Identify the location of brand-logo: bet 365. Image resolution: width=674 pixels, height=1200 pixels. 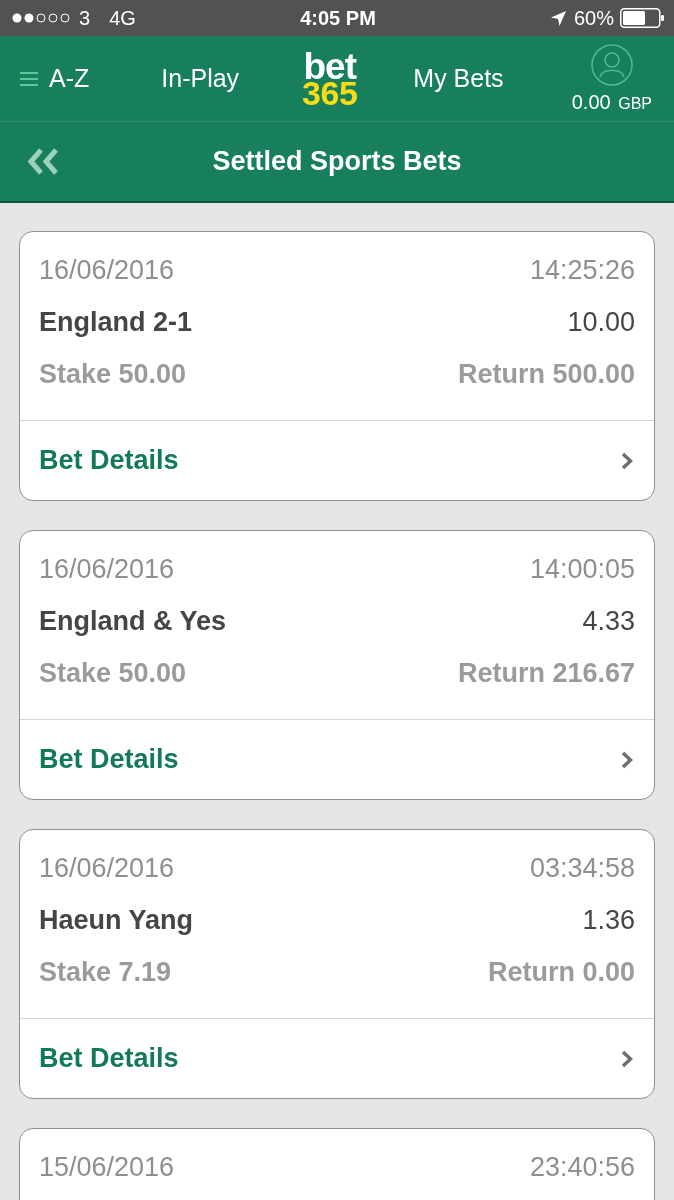
(330, 78).